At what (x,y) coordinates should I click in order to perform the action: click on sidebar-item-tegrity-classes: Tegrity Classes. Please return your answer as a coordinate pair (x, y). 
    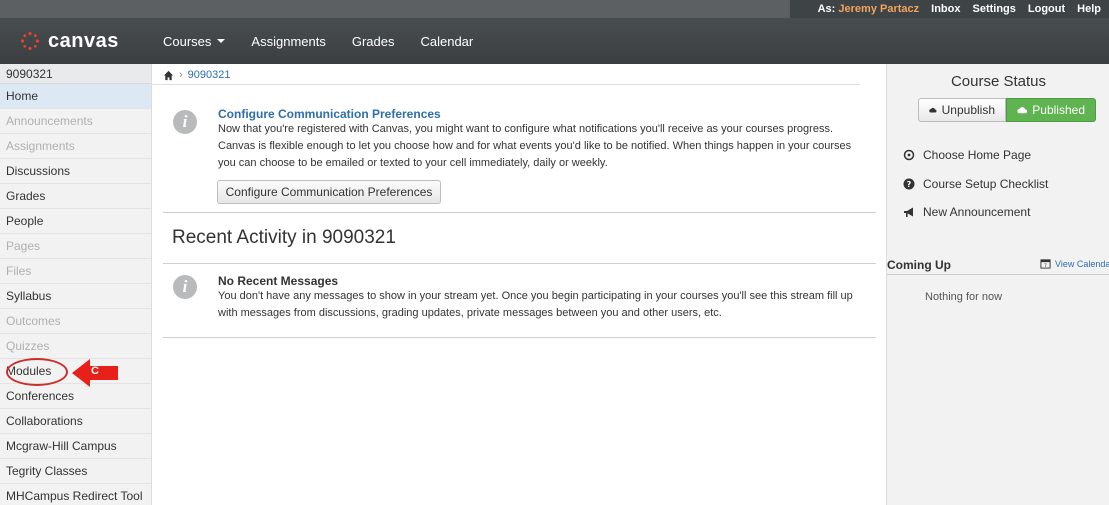
    Looking at the image, I should click on (75, 471).